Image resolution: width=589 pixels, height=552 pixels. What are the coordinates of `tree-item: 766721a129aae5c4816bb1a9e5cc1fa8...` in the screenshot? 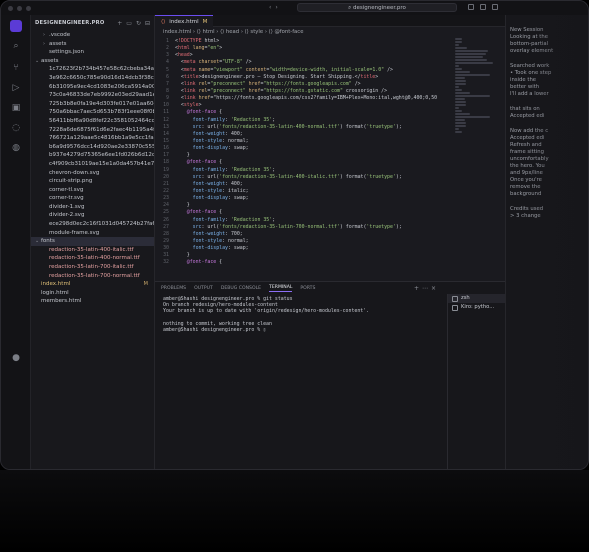 It's located at (92, 138).